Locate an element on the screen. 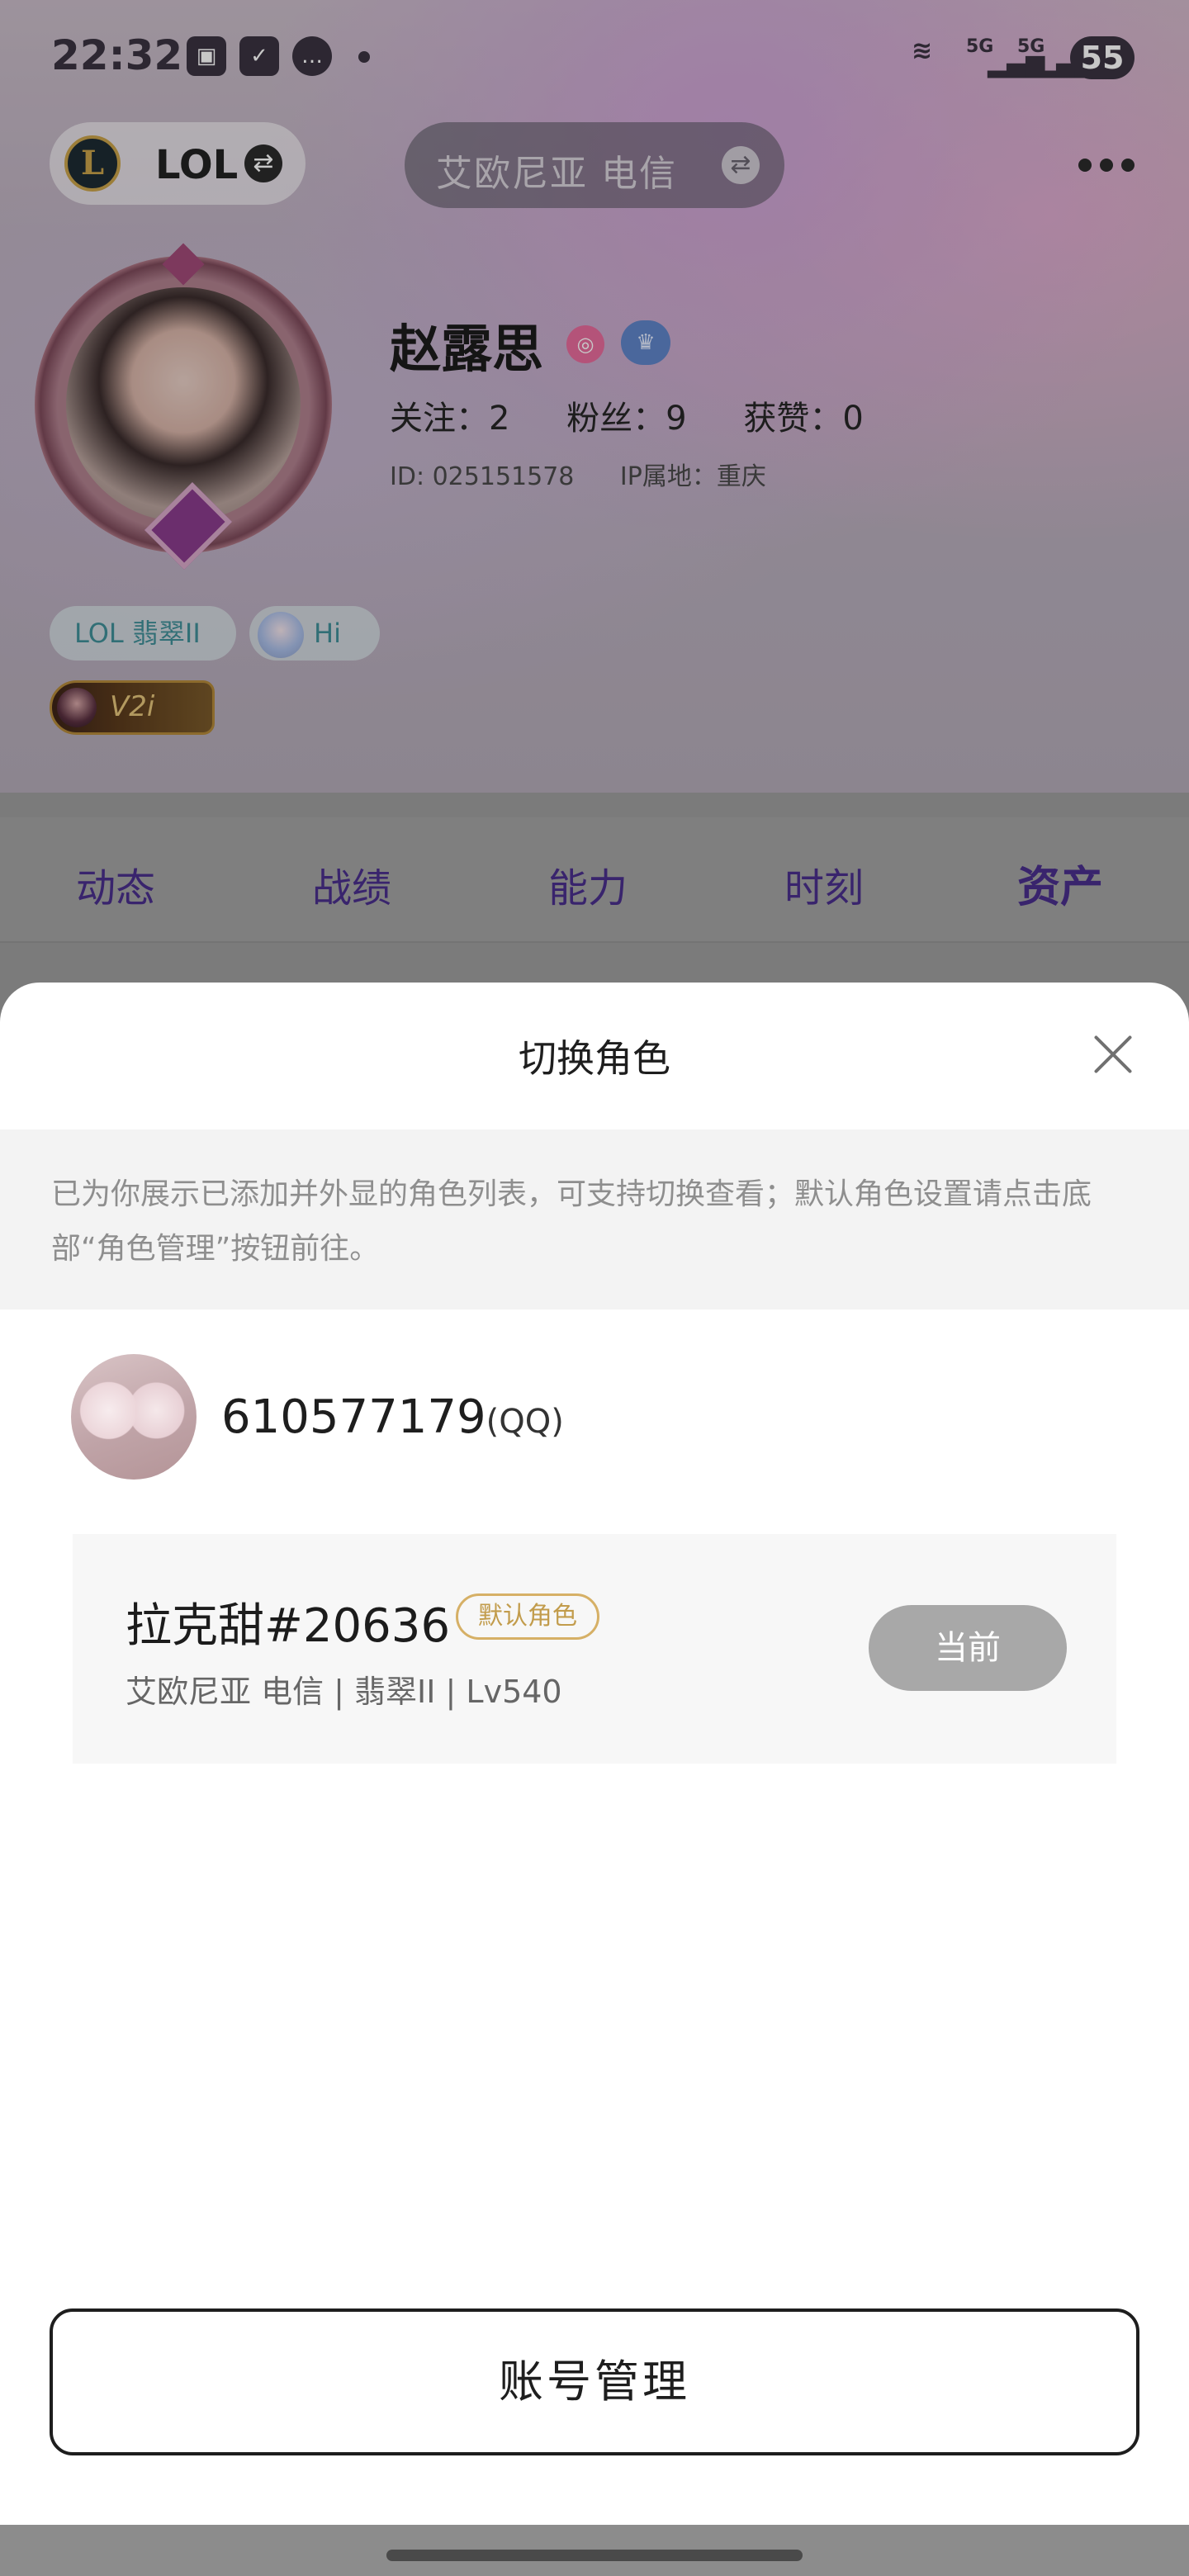 This screenshot has height=2576, width=1189. home-indicator is located at coordinates (594, 2555).